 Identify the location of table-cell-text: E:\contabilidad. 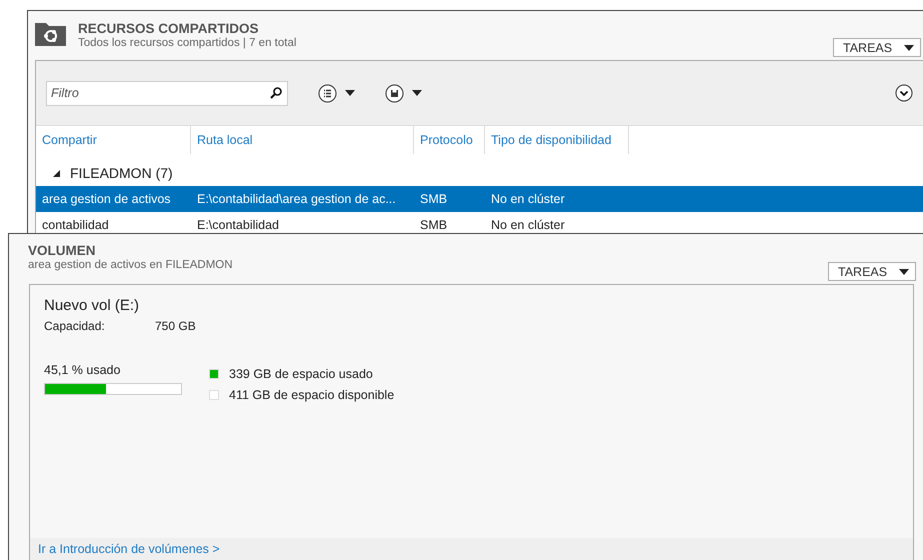
(238, 225).